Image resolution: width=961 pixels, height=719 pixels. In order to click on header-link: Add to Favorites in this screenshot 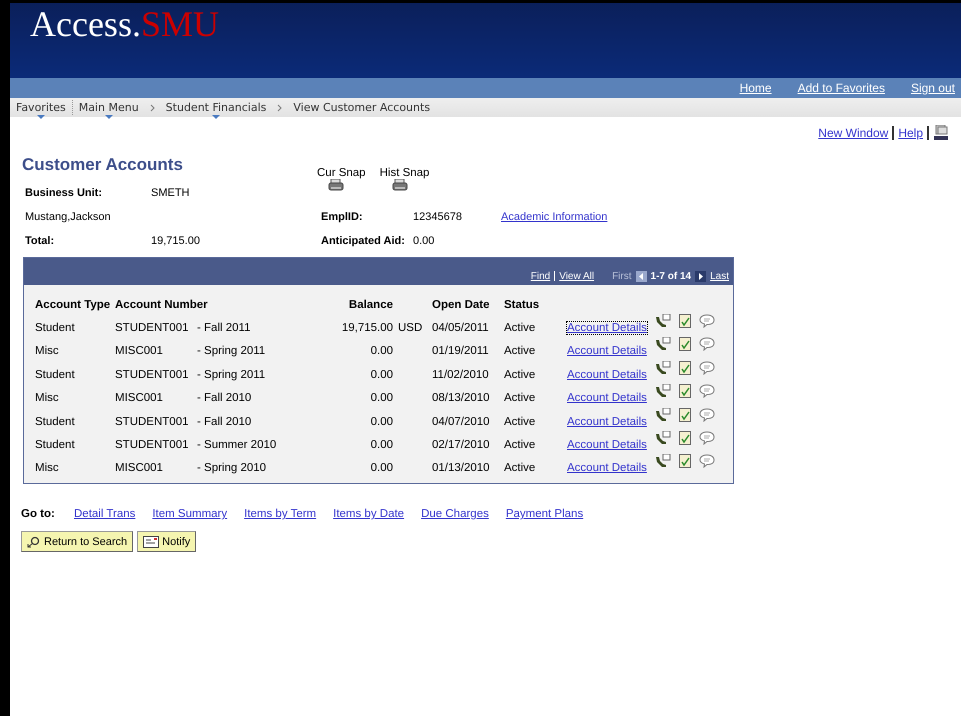, I will do `click(841, 88)`.